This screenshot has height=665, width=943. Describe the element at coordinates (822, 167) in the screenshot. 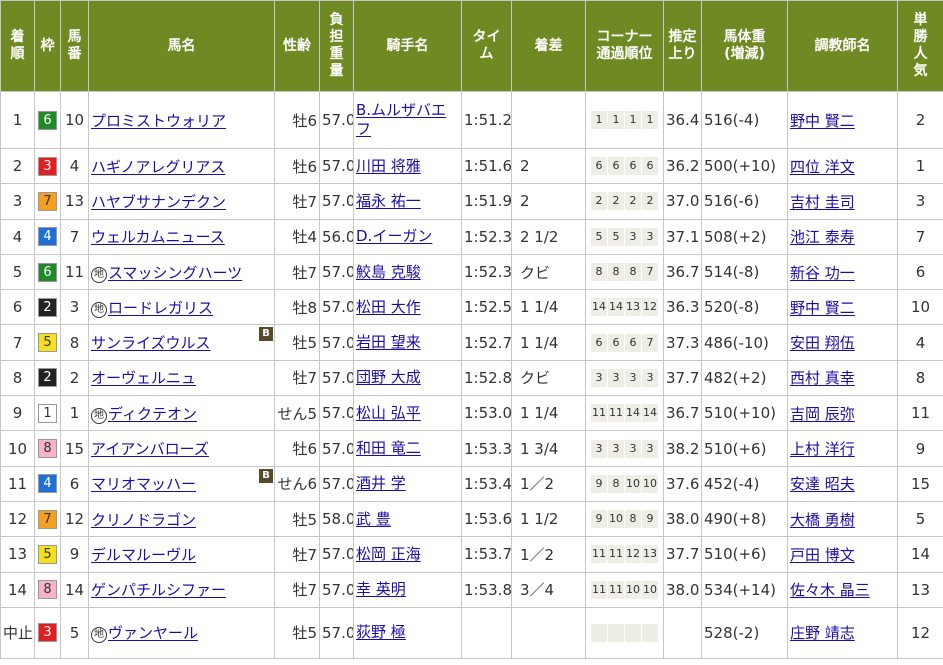

I see `trainer-link: 四位 洋文` at that location.